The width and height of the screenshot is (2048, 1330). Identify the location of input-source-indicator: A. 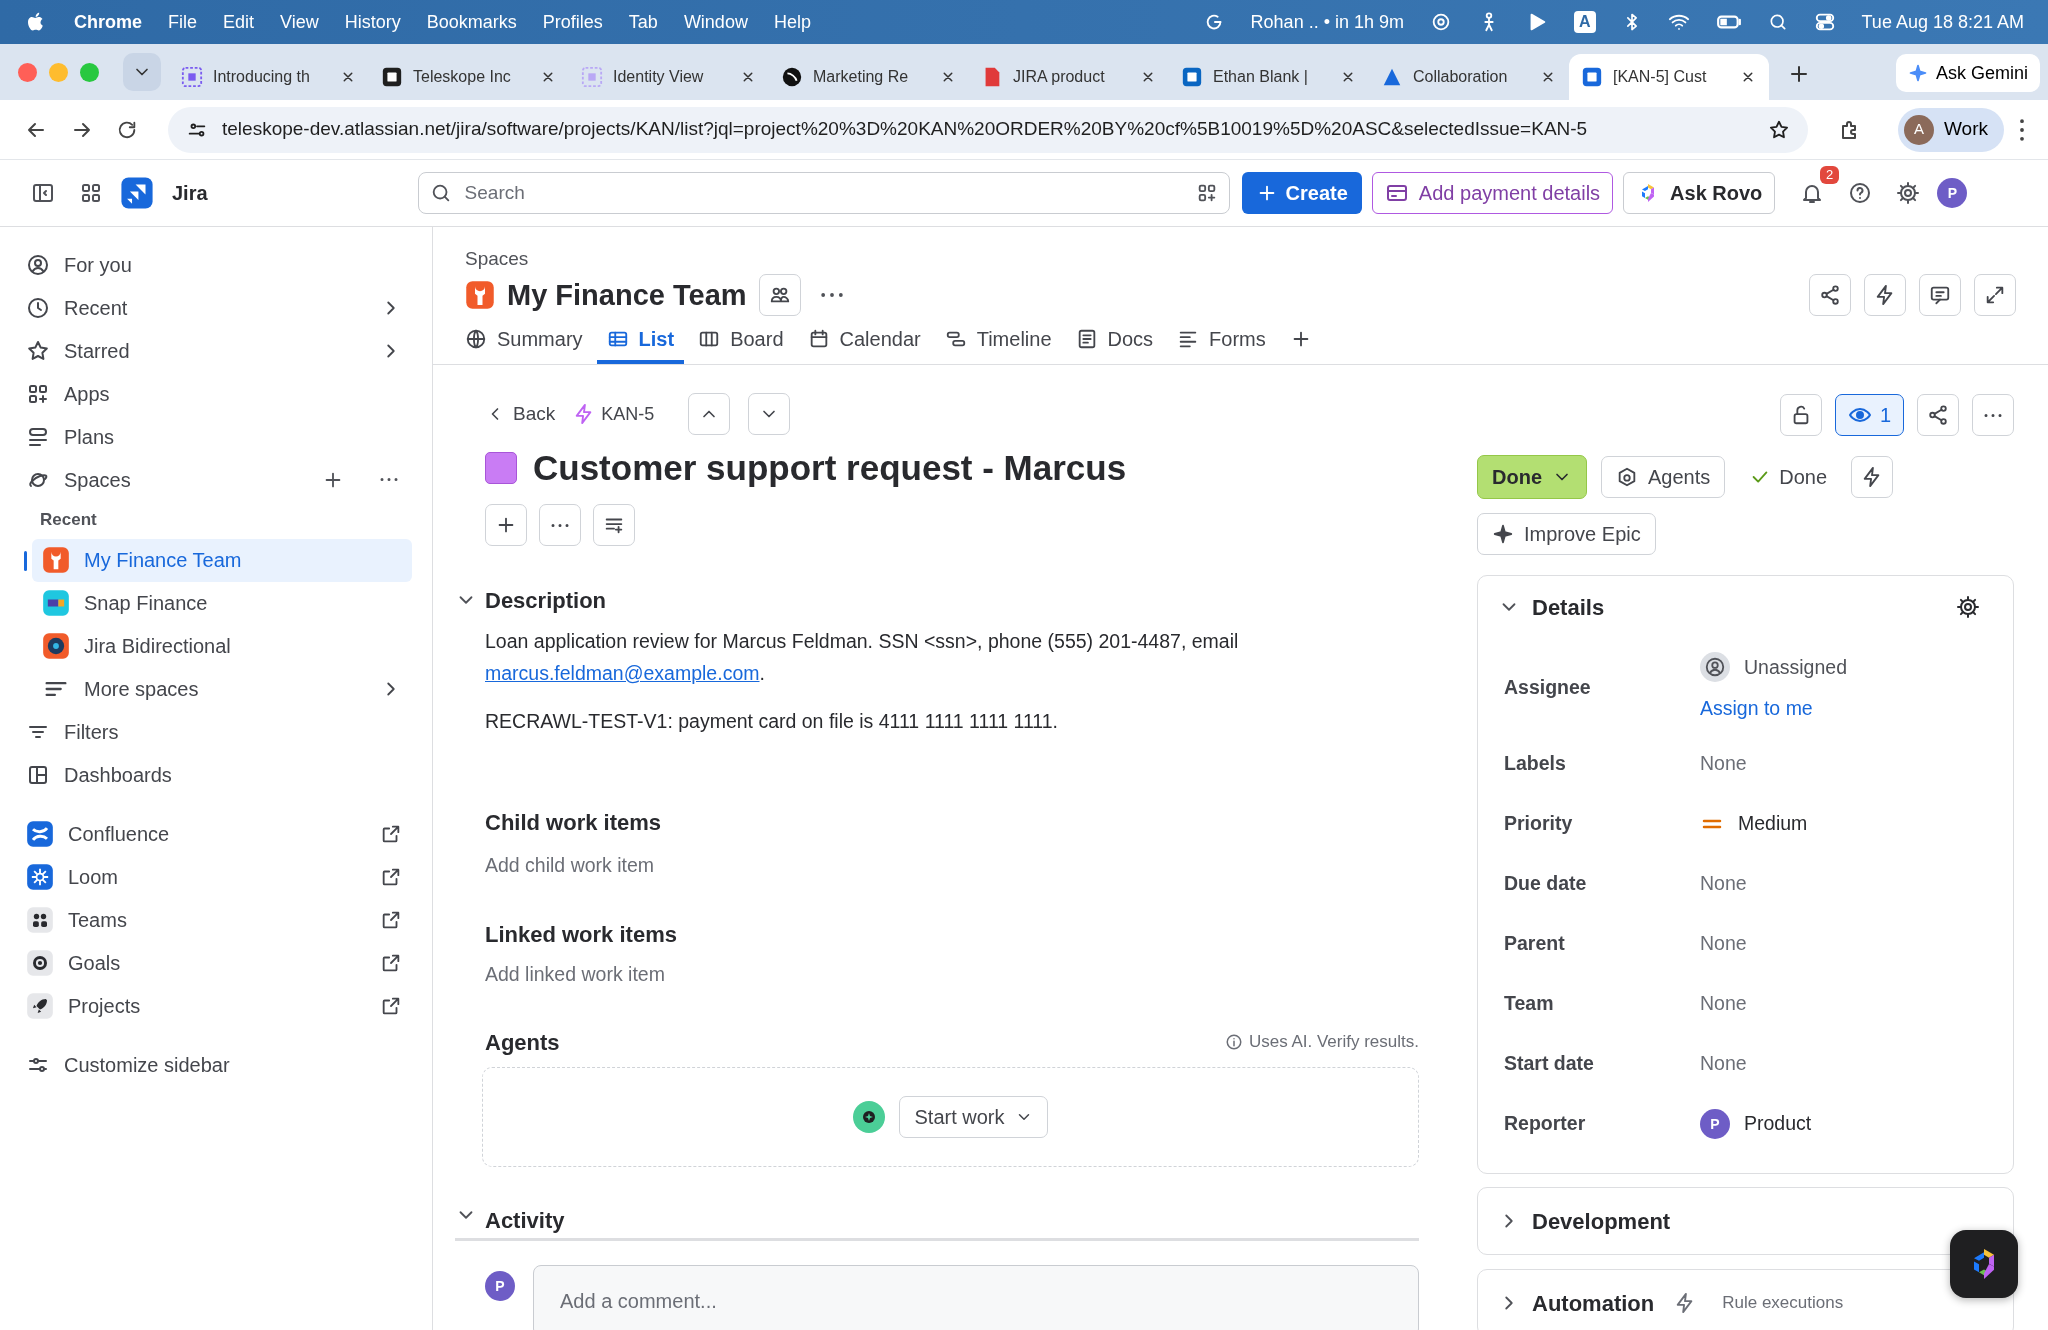
(1585, 22).